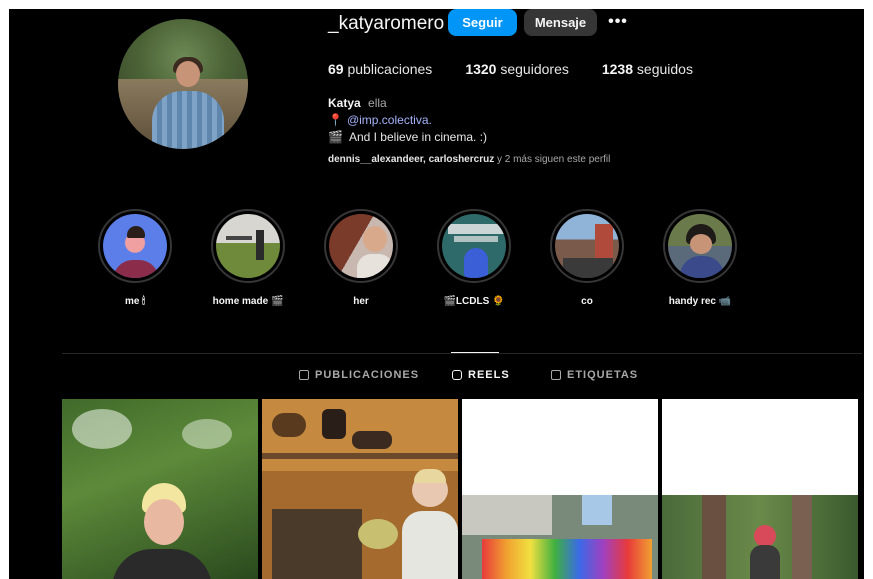 This screenshot has width=873, height=579. What do you see at coordinates (344, 103) in the screenshot?
I see `bio-name: Katya` at bounding box center [344, 103].